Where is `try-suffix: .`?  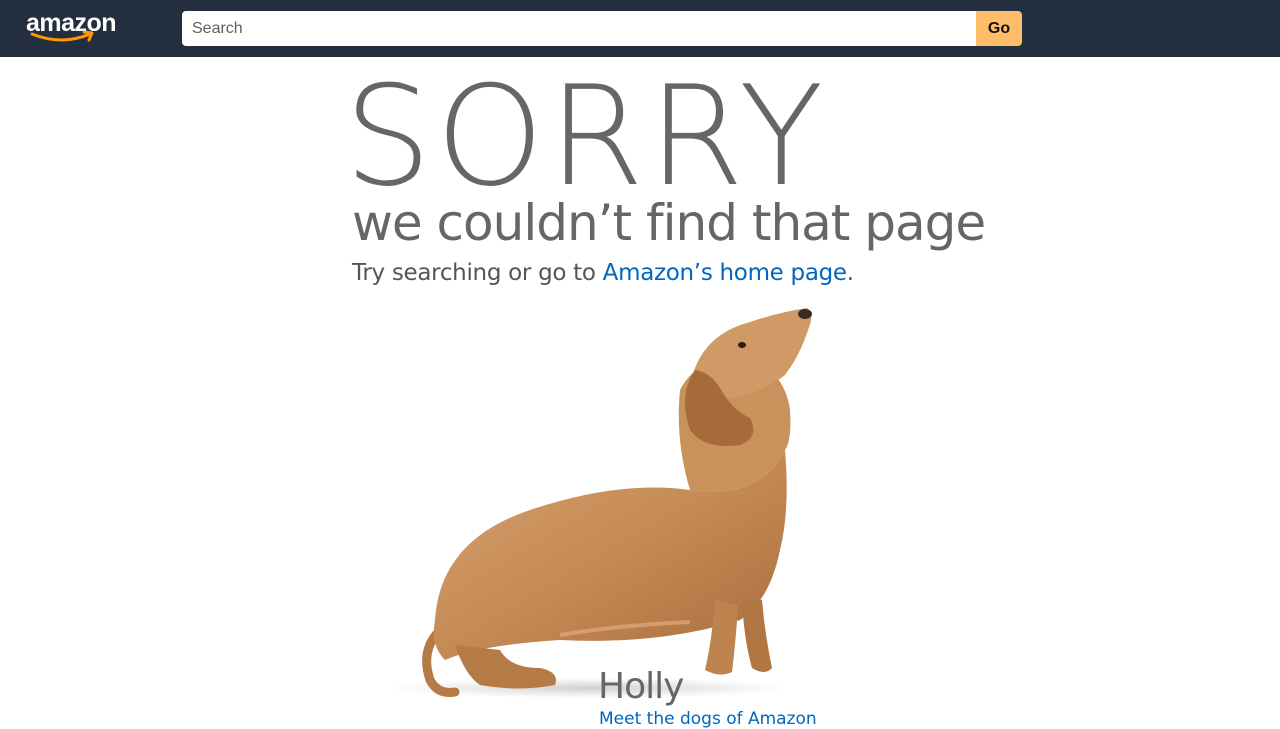
try-suffix: . is located at coordinates (850, 273).